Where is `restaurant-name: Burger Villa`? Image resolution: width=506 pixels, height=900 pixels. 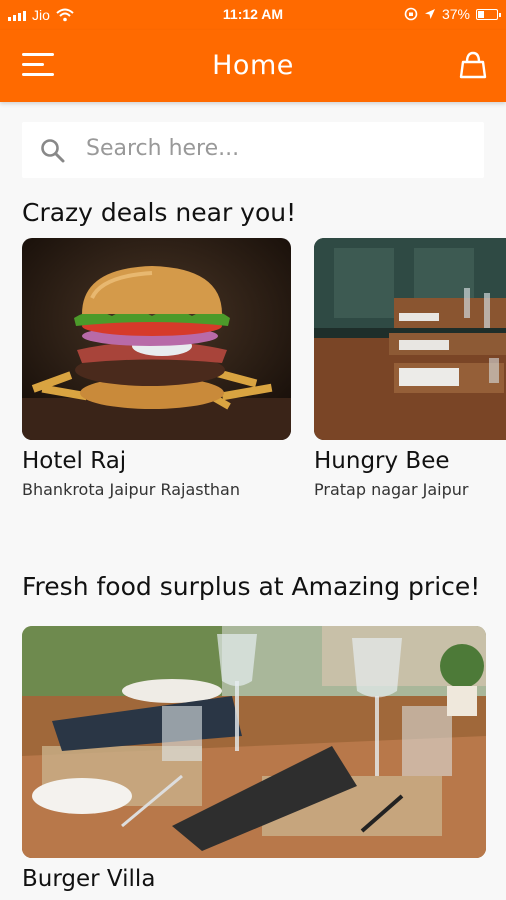
restaurant-name: Burger Villa is located at coordinates (89, 879).